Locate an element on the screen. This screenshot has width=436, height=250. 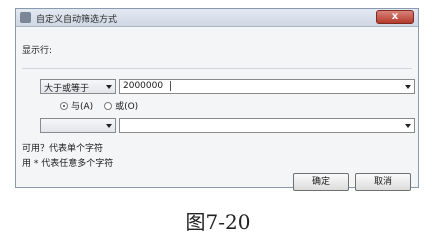
condition1-value-input: 2000000 is located at coordinates (267, 86).